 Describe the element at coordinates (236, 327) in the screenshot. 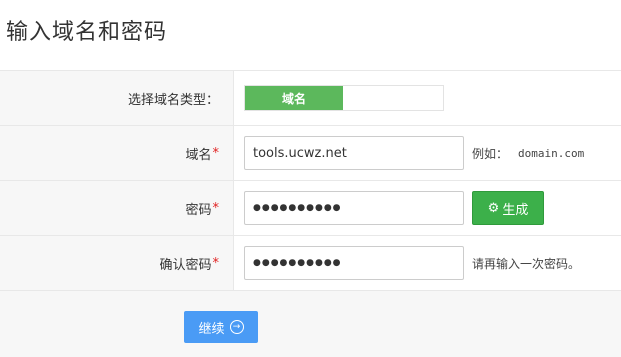

I see `arrow-right-circle-icon: →` at that location.